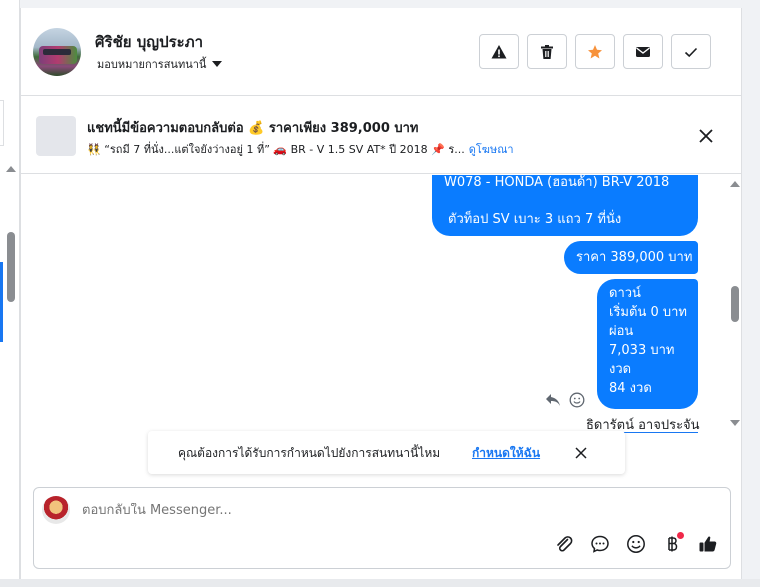 Image resolution: width=760 pixels, height=587 pixels. Describe the element at coordinates (634, 257) in the screenshot. I see `message-text: ราคา 389,000 บาท` at that location.